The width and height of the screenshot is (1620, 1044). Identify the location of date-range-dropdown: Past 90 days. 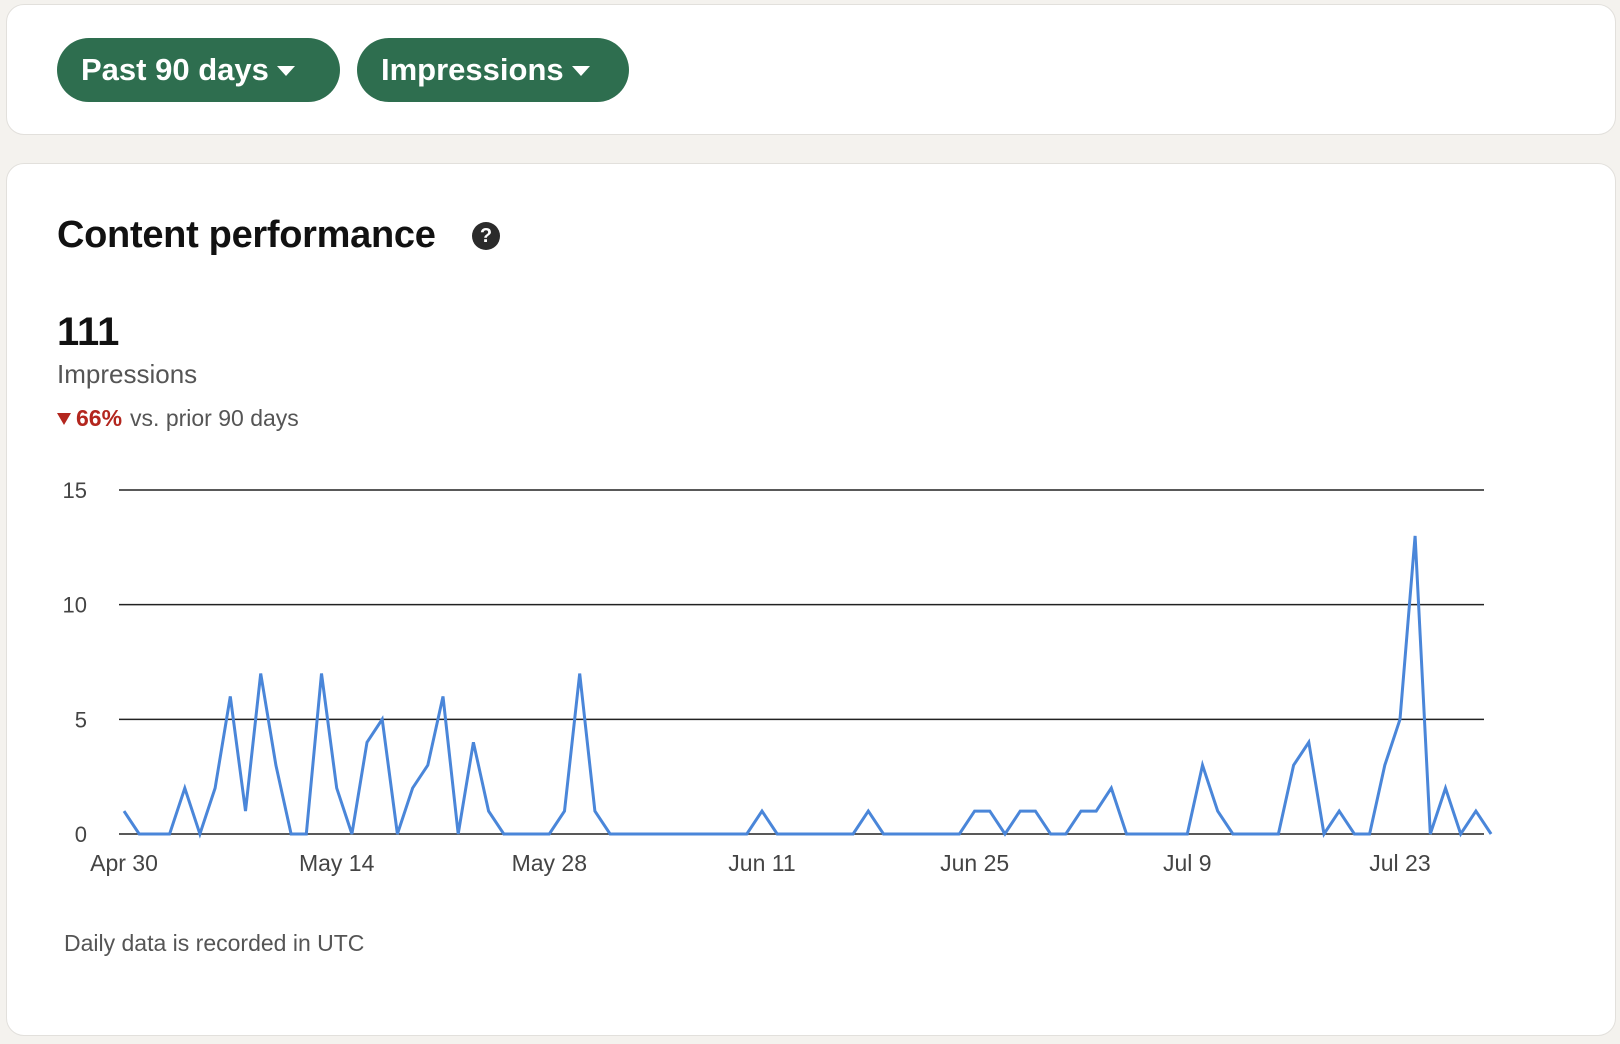
(198, 70).